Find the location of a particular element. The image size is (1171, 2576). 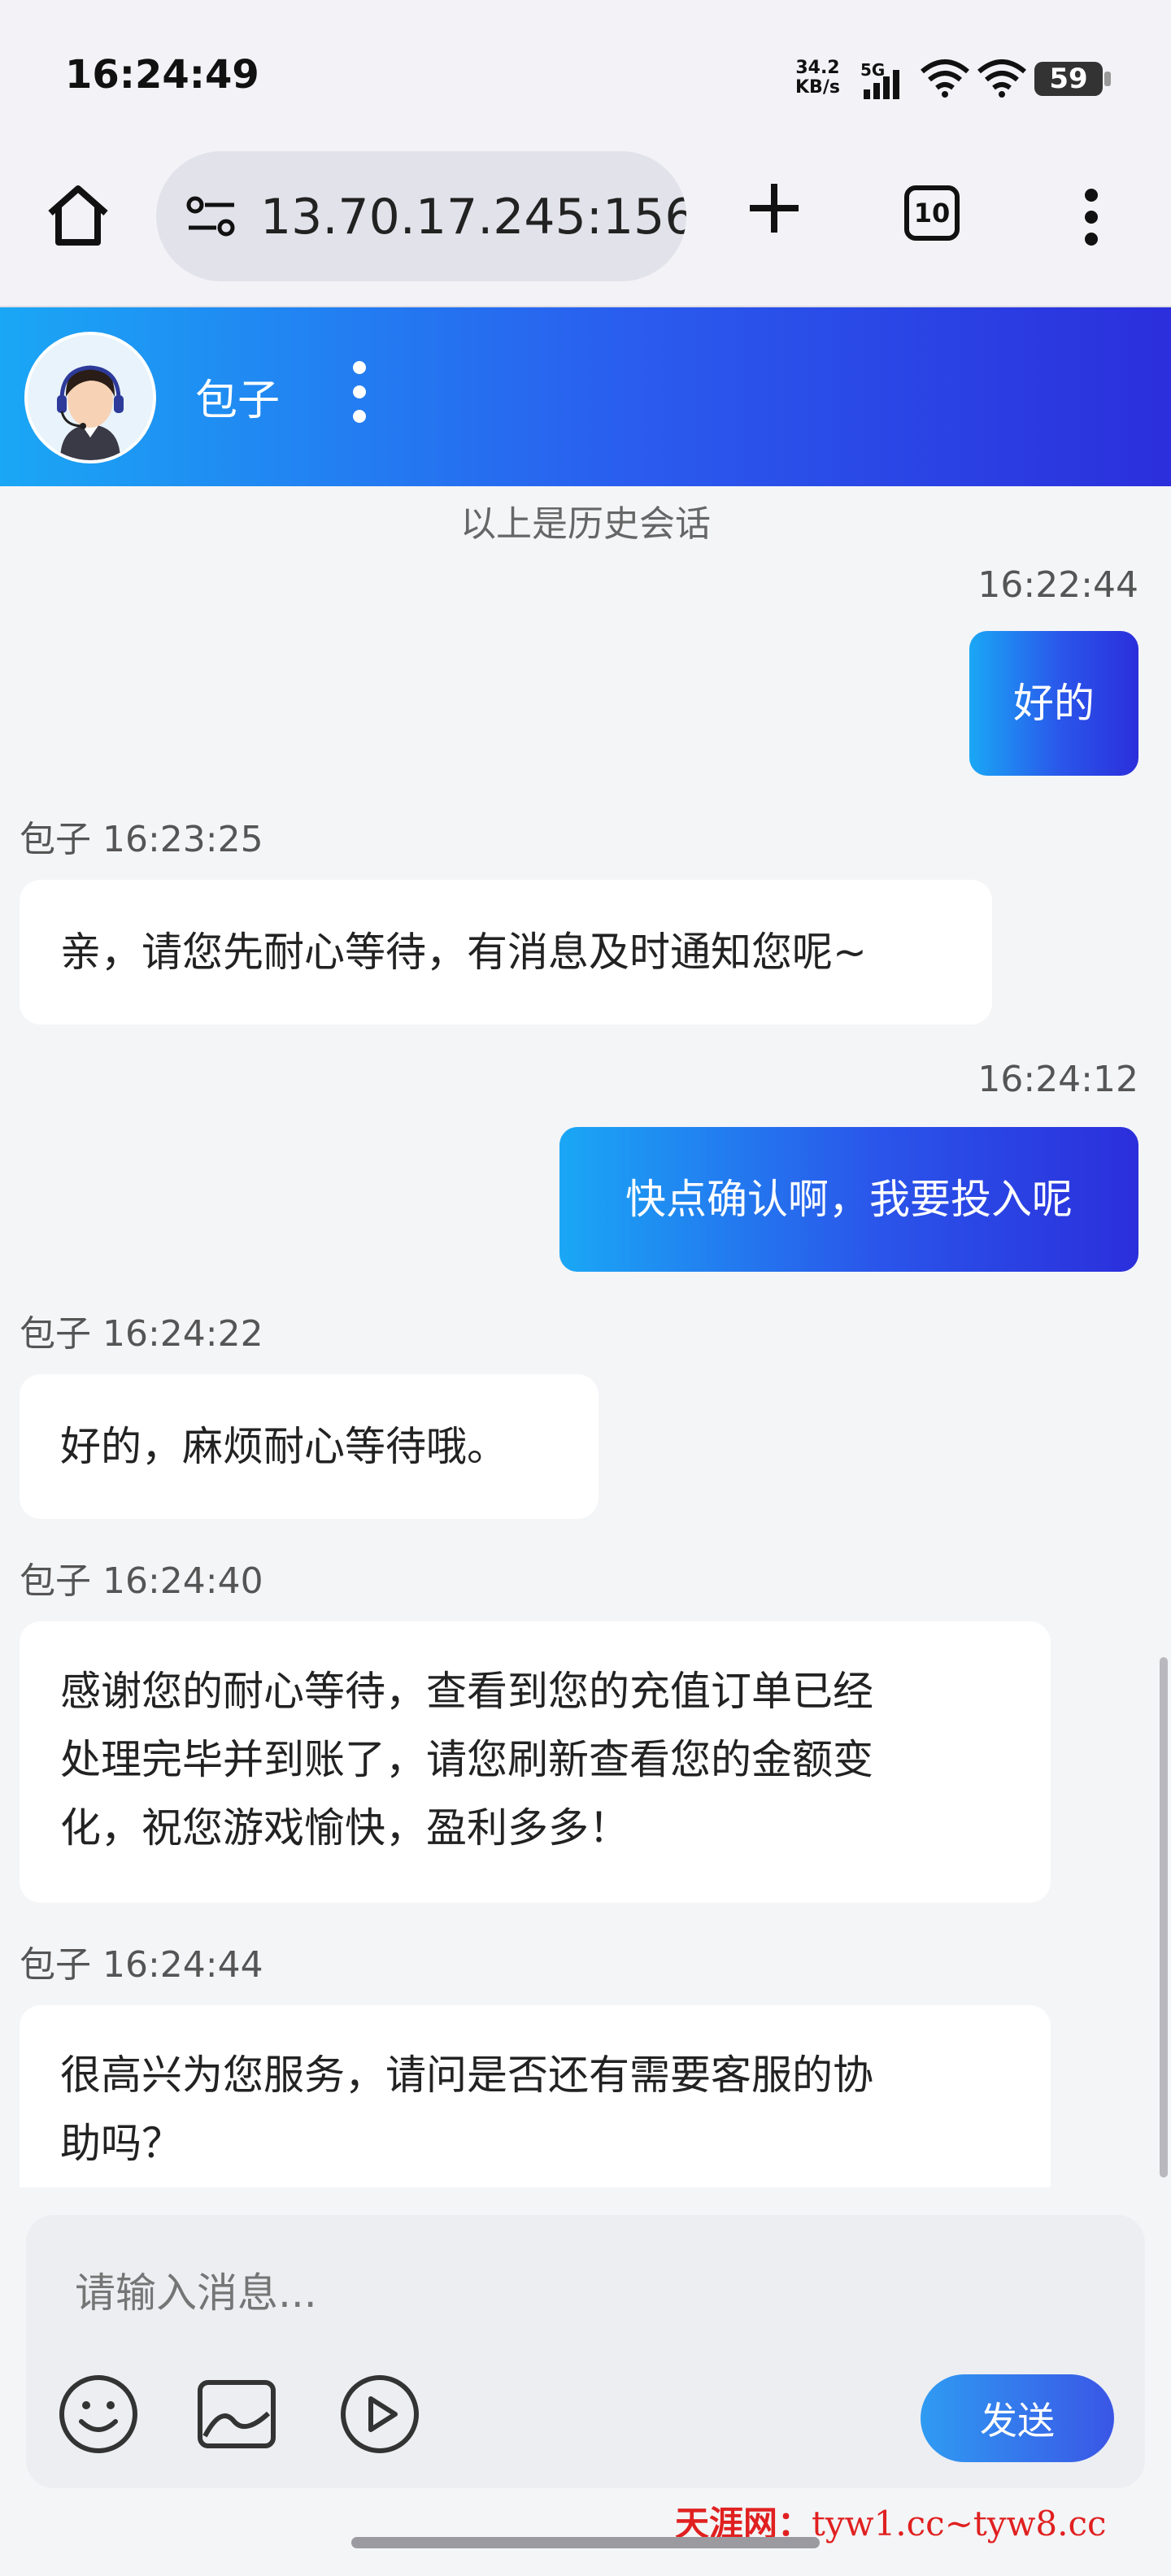

outgoing-message: 好的 is located at coordinates (1053, 704).